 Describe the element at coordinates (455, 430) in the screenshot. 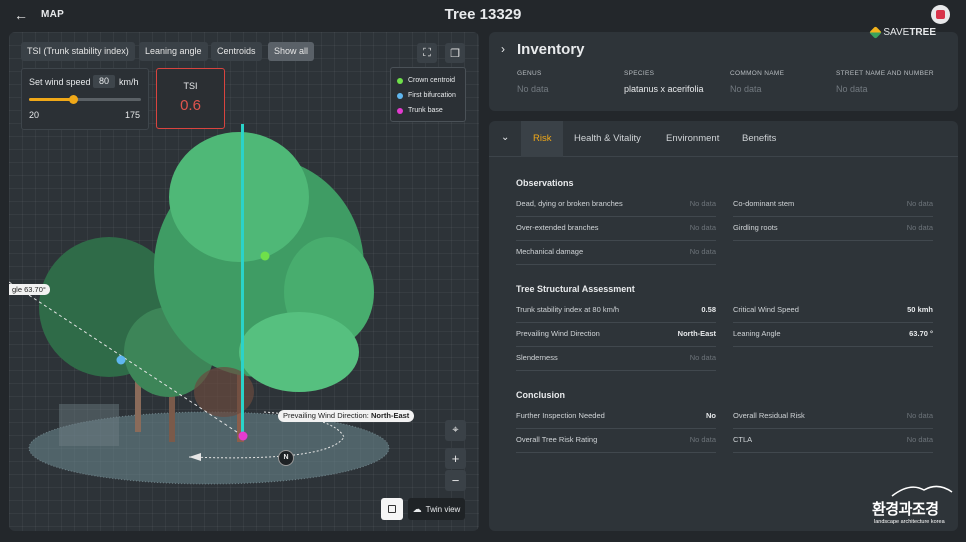

I see `recenter-icon: ⌖` at that location.